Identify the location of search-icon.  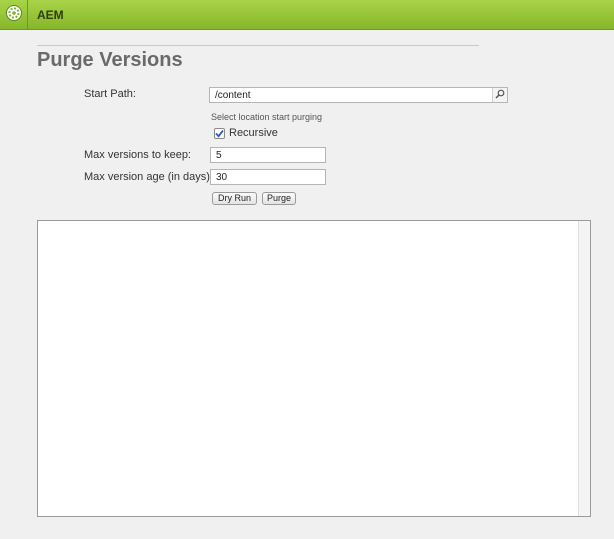
(500, 95).